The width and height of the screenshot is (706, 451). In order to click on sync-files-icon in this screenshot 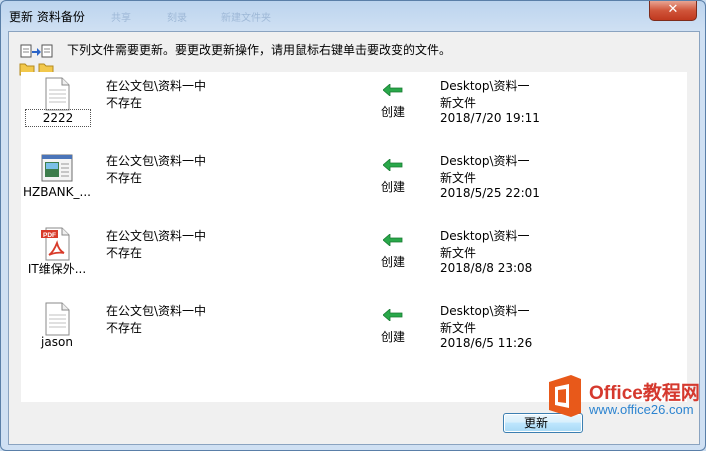, I will do `click(36, 60)`.